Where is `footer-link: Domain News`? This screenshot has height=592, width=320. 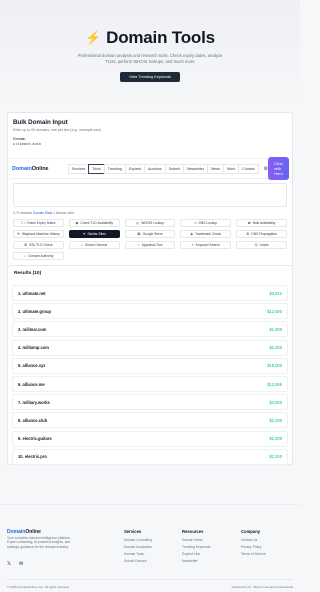
footer-link: Domain News is located at coordinates (196, 540).